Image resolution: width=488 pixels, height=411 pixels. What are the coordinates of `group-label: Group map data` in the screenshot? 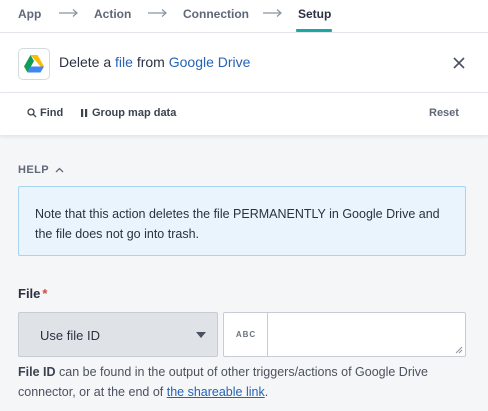 It's located at (134, 113).